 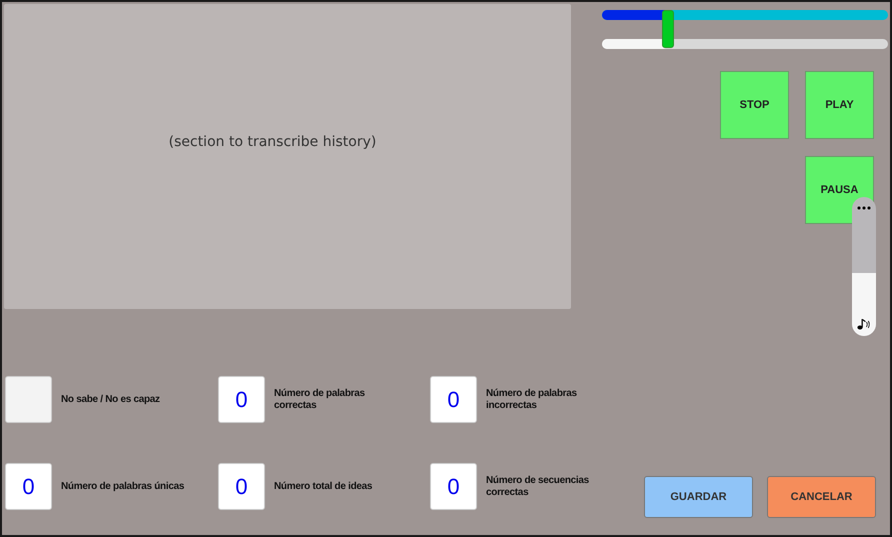 What do you see at coordinates (864, 304) in the screenshot?
I see `volume-level` at bounding box center [864, 304].